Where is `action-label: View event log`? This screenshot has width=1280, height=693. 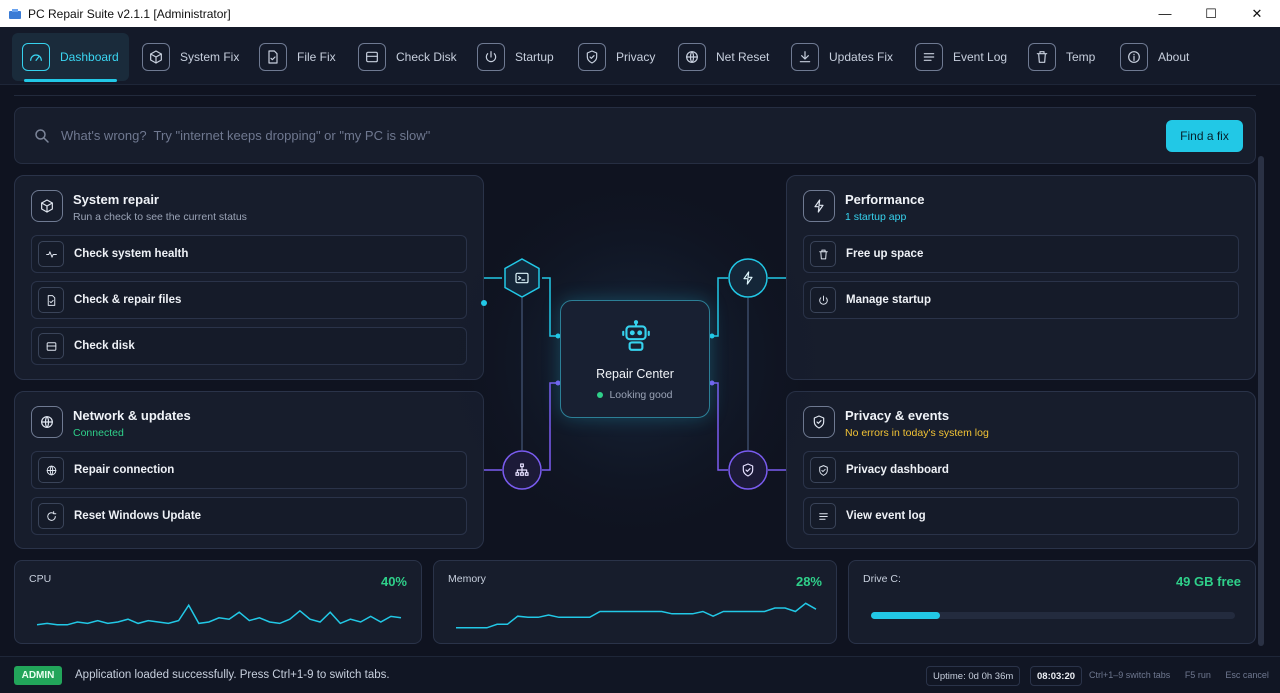
action-label: View event log is located at coordinates (886, 516).